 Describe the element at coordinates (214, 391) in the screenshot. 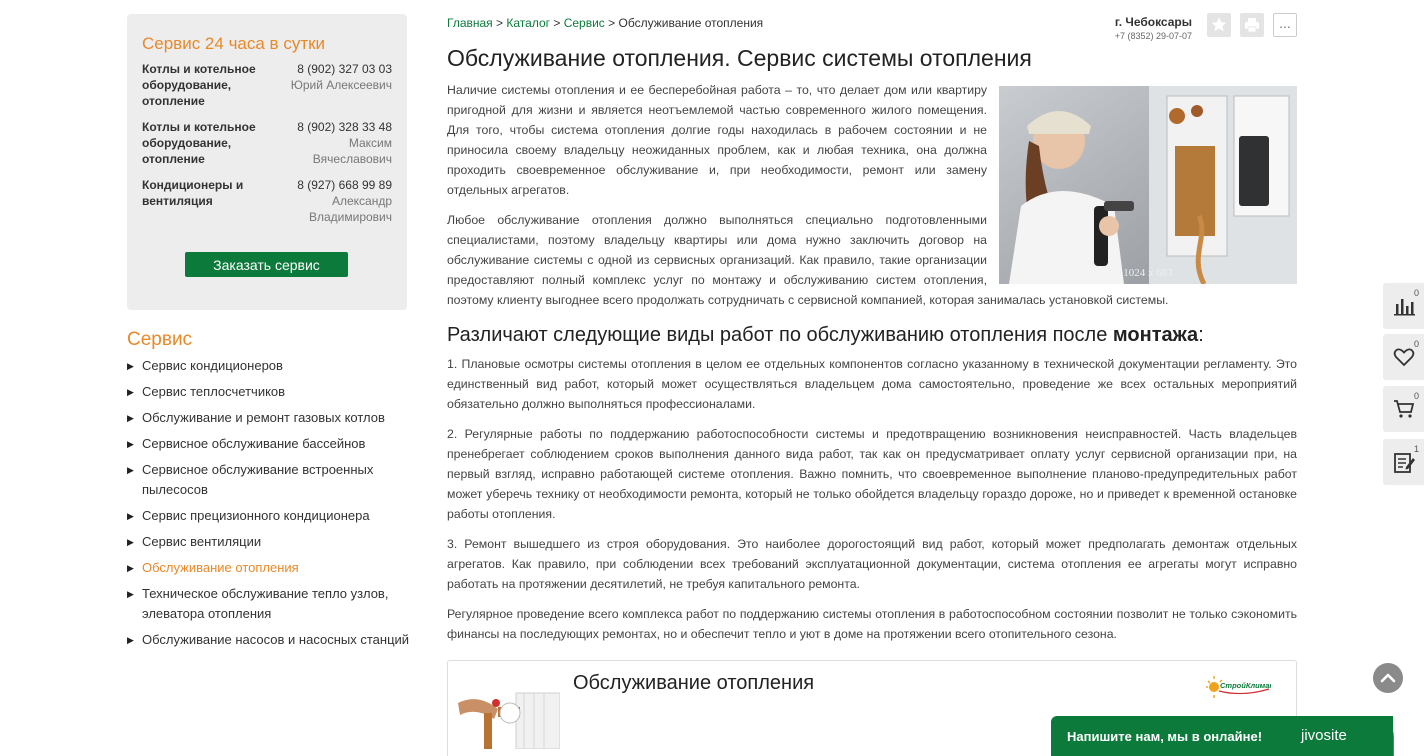

I see `sidebar-menu-item-label: Сервис теплосчетчиков` at that location.